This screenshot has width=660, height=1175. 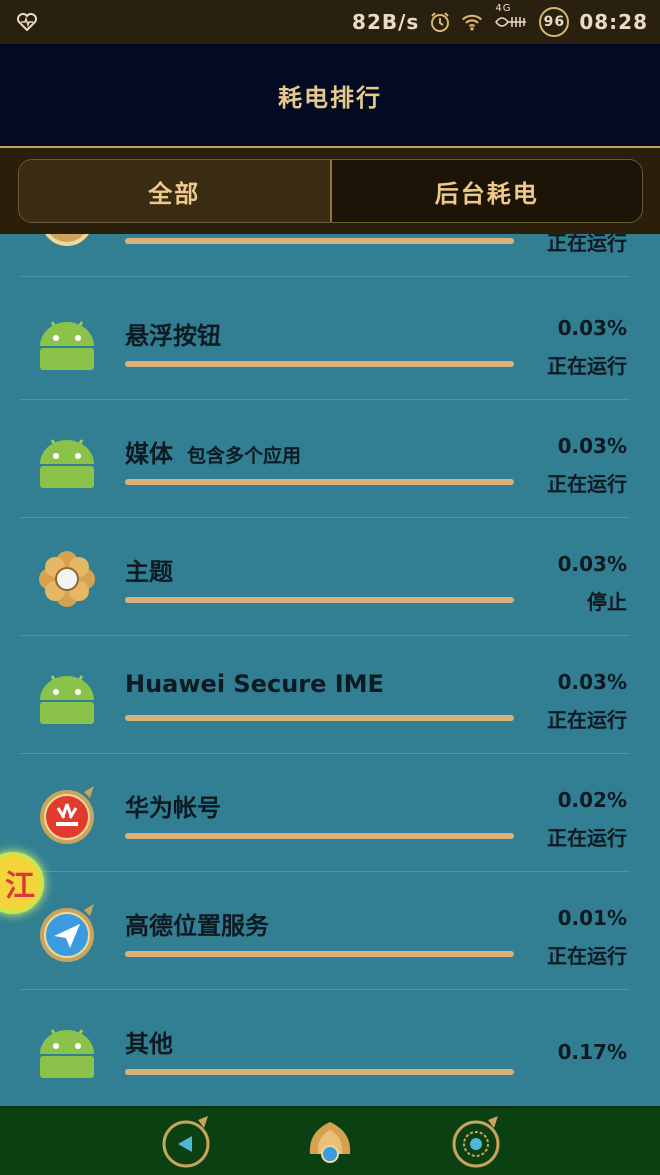 I want to click on battery-icon: 96, so click(x=554, y=22).